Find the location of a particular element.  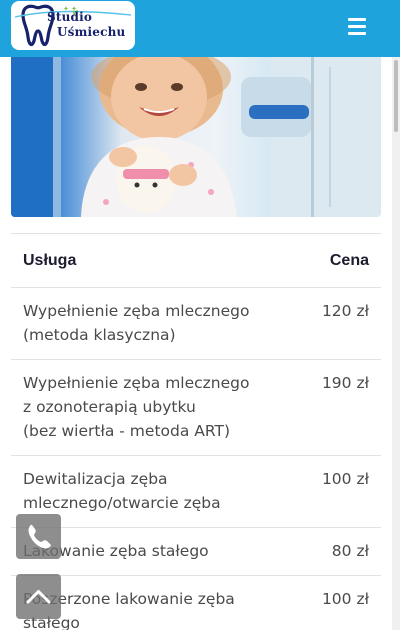

service-name-line: Poszerzone lakowanie zęba is located at coordinates (129, 599).